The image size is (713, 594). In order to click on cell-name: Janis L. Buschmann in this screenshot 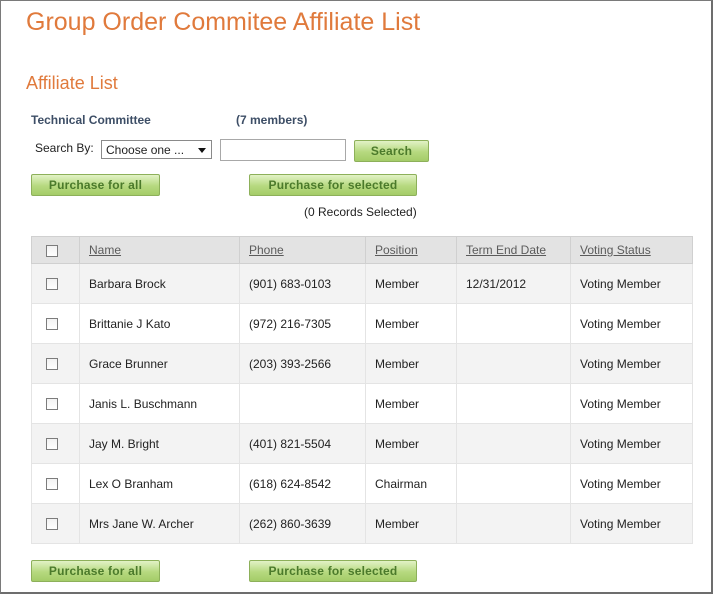, I will do `click(159, 403)`.